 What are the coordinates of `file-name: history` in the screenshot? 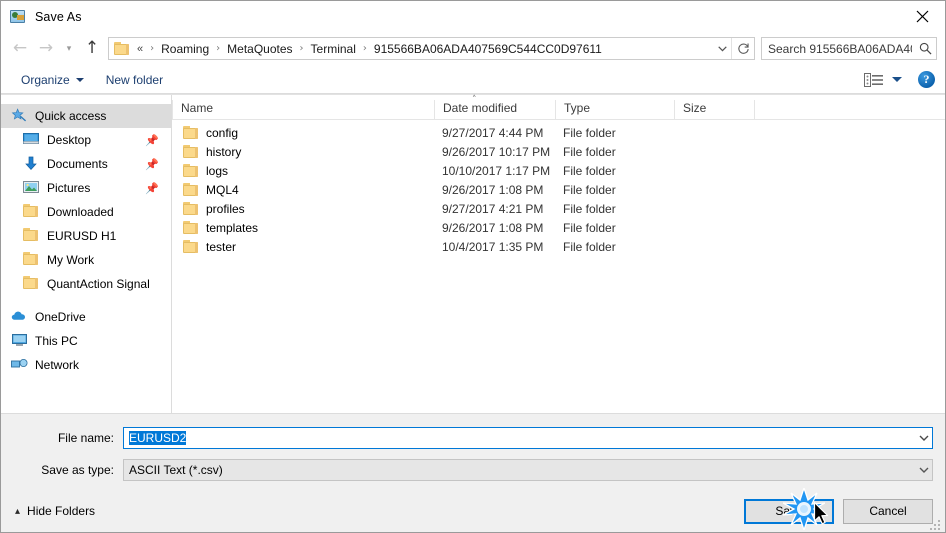 It's located at (224, 151).